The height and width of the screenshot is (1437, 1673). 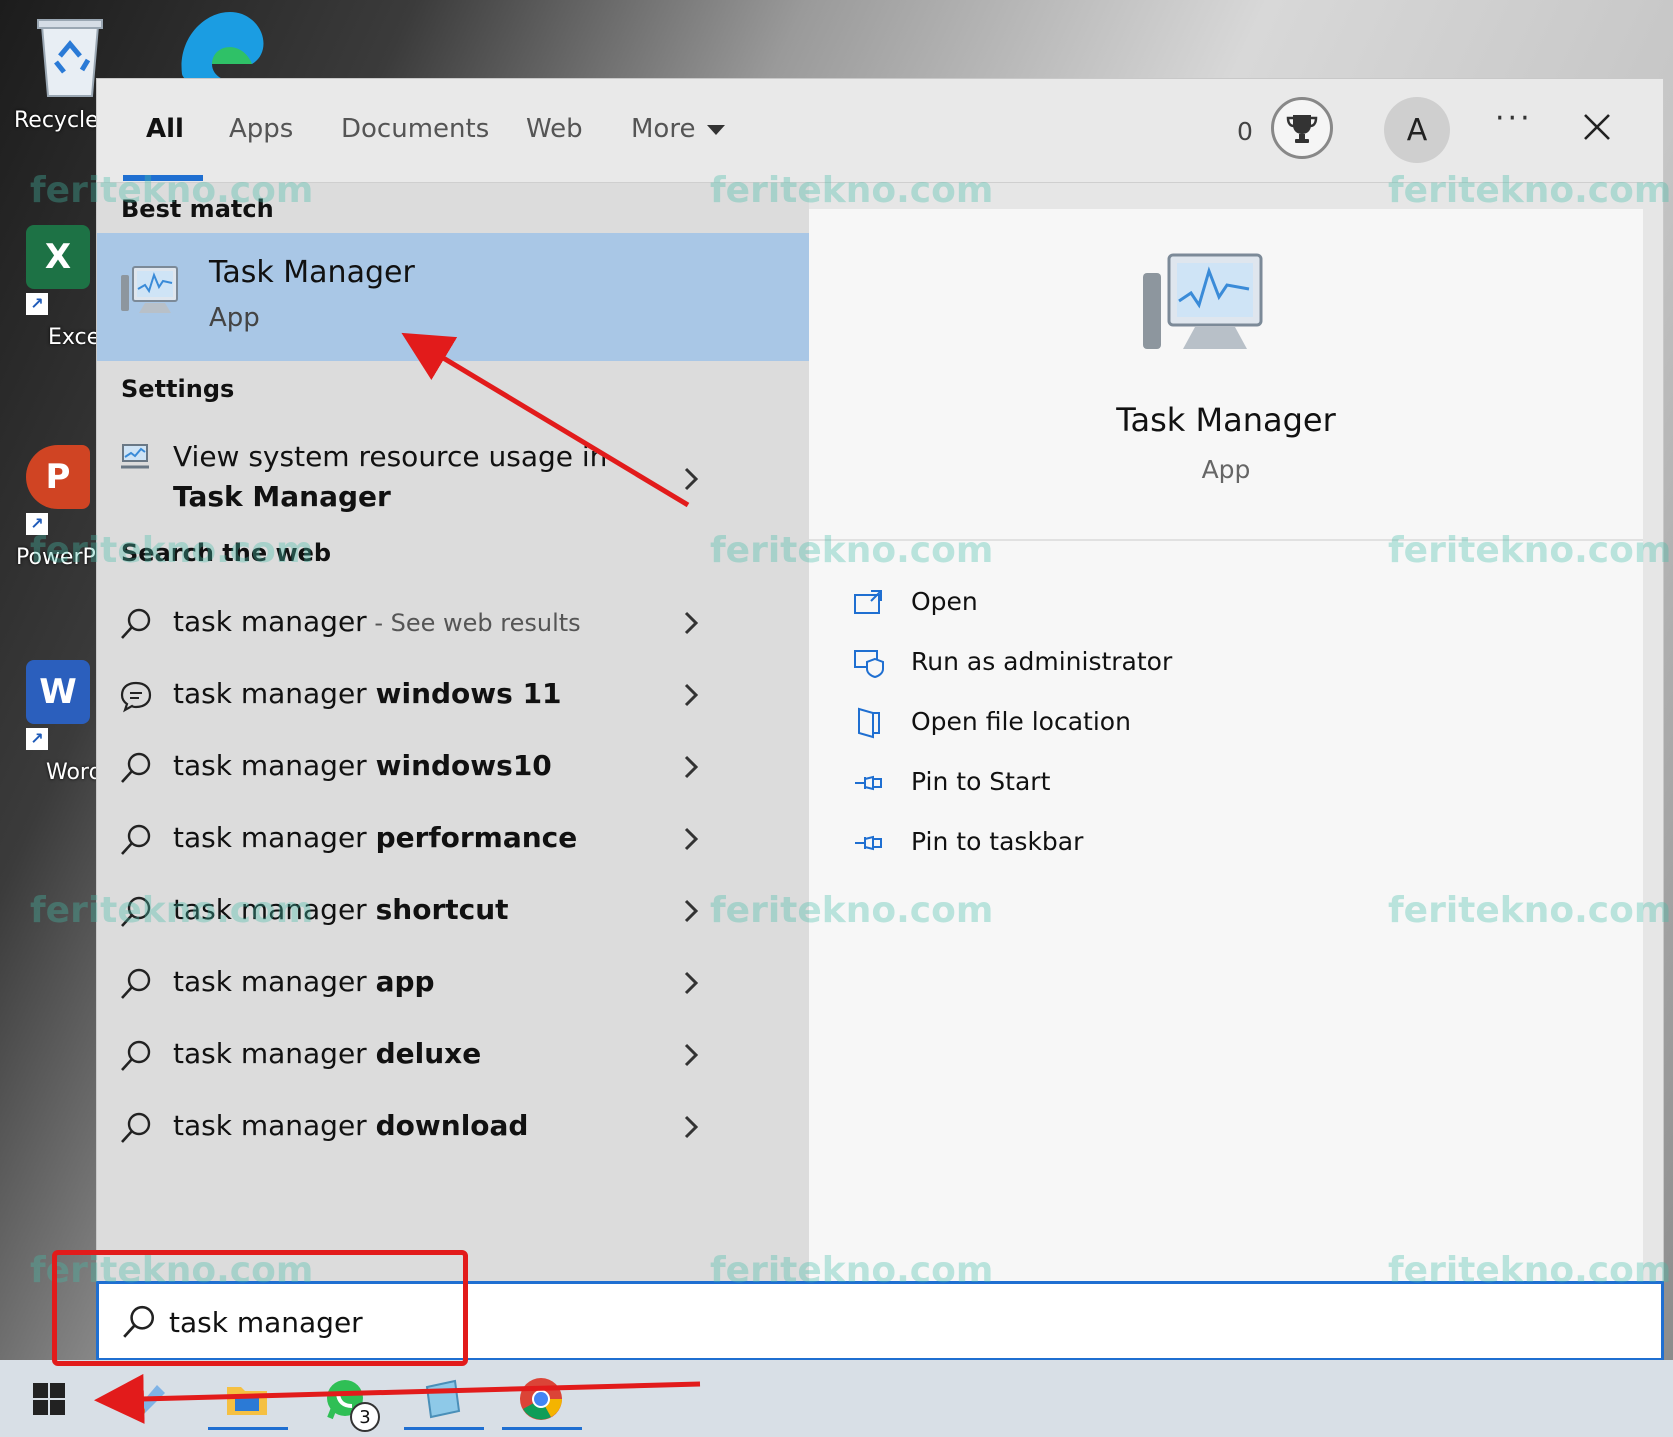 What do you see at coordinates (136, 697) in the screenshot?
I see `chat-icon` at bounding box center [136, 697].